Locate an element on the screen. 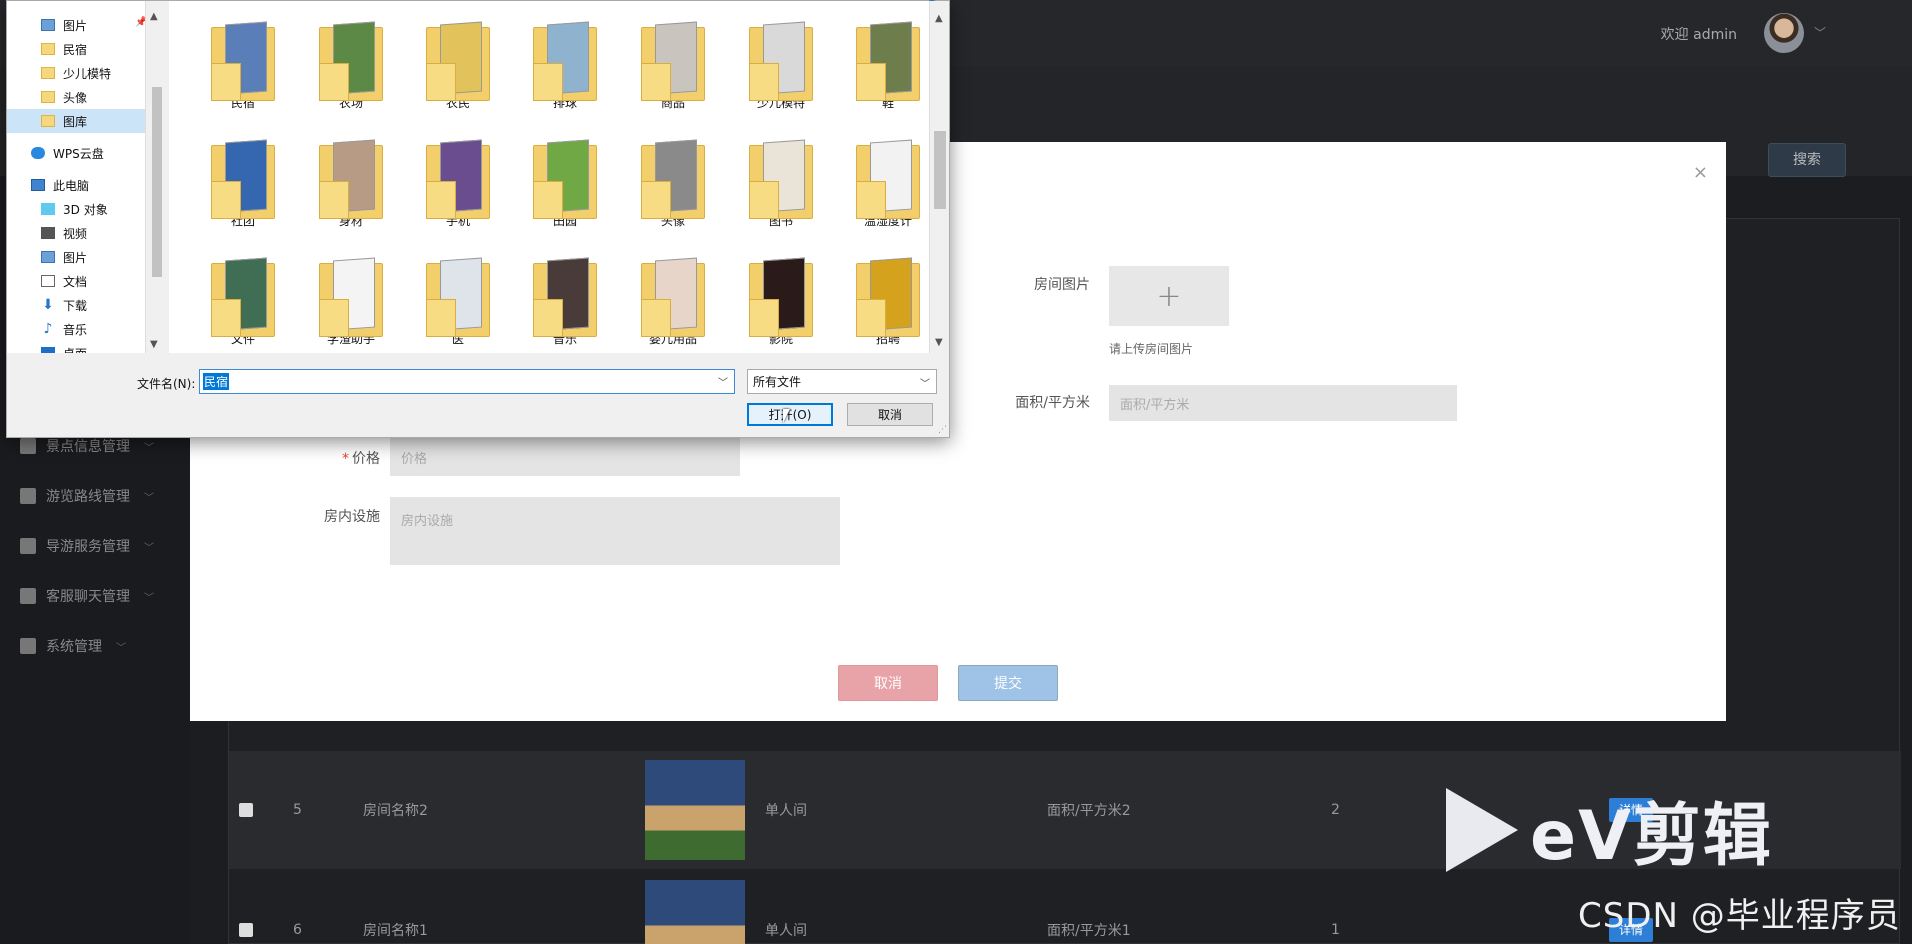 This screenshot has height=944, width=1912. nav-item-label: 头像 is located at coordinates (75, 97).